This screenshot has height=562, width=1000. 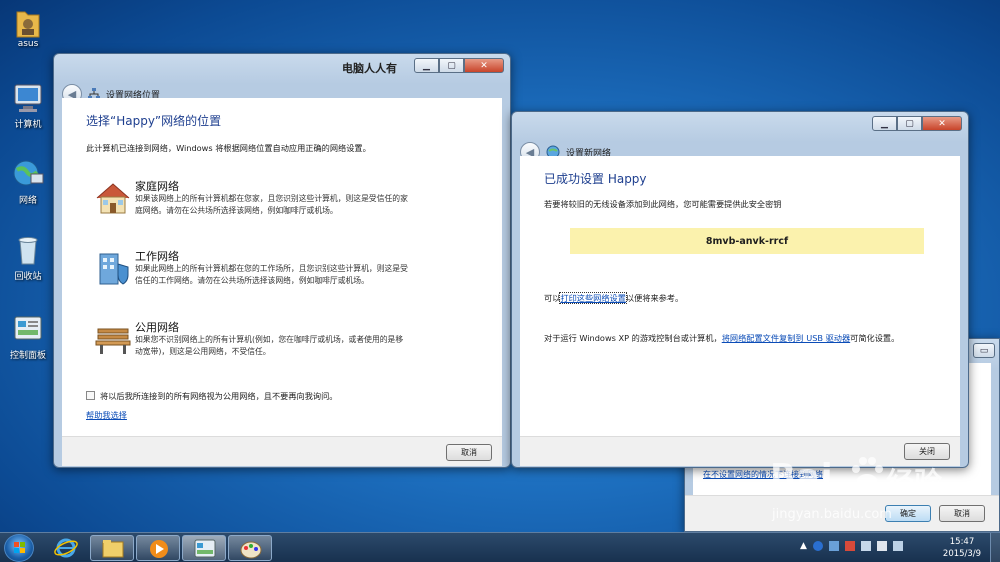 What do you see at coordinates (157, 256) in the screenshot?
I see `option-title: 工作网络` at bounding box center [157, 256].